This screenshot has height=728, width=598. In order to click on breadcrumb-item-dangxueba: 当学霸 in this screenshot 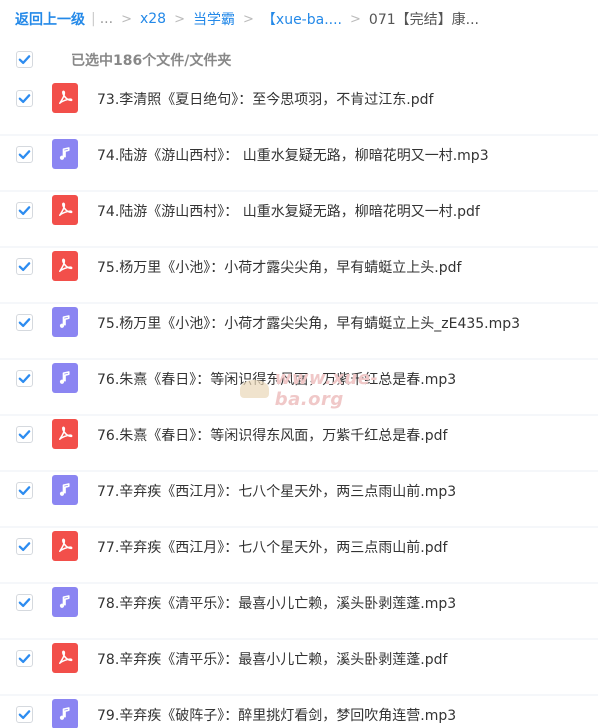, I will do `click(214, 19)`.